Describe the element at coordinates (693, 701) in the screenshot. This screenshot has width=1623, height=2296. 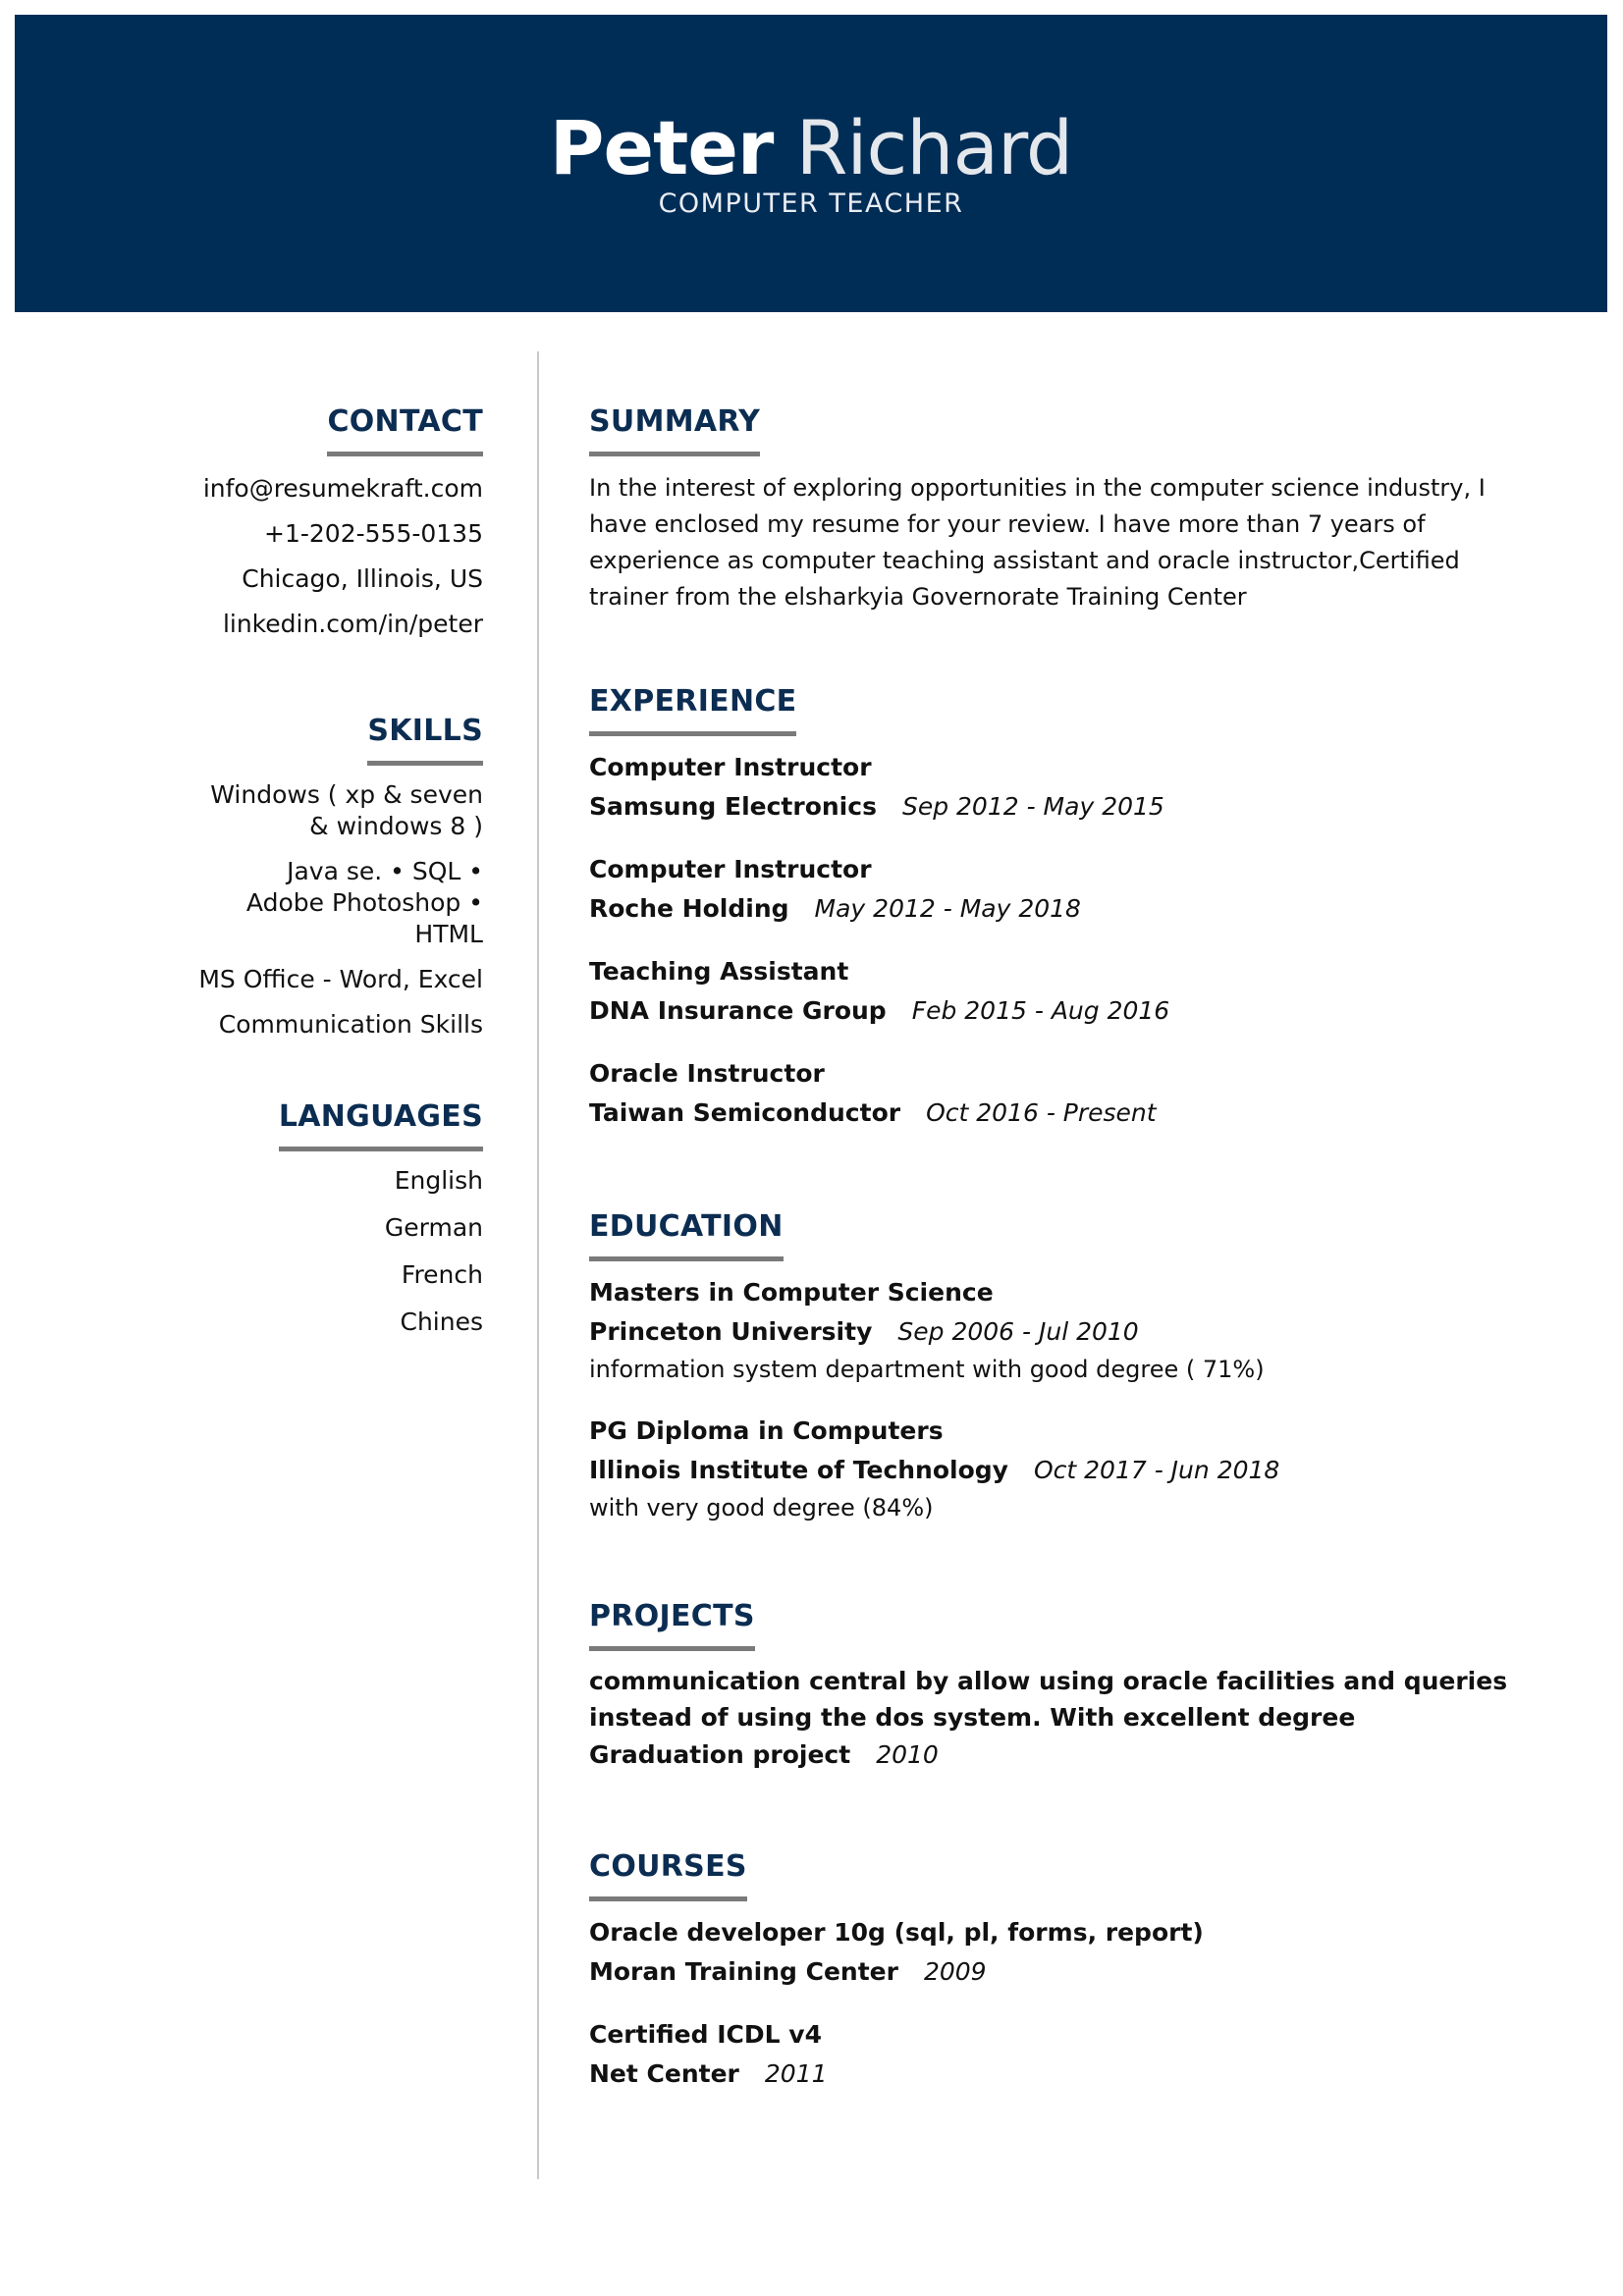
I see `experience-heading: EXPERIENCE` at that location.